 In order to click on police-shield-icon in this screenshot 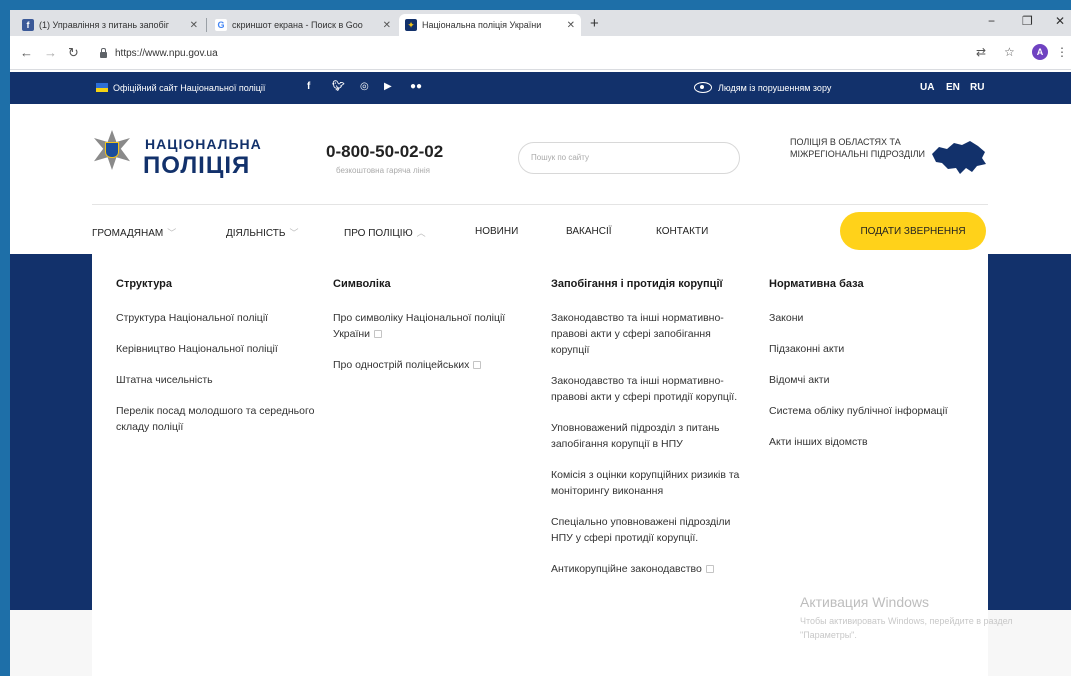, I will do `click(112, 150)`.